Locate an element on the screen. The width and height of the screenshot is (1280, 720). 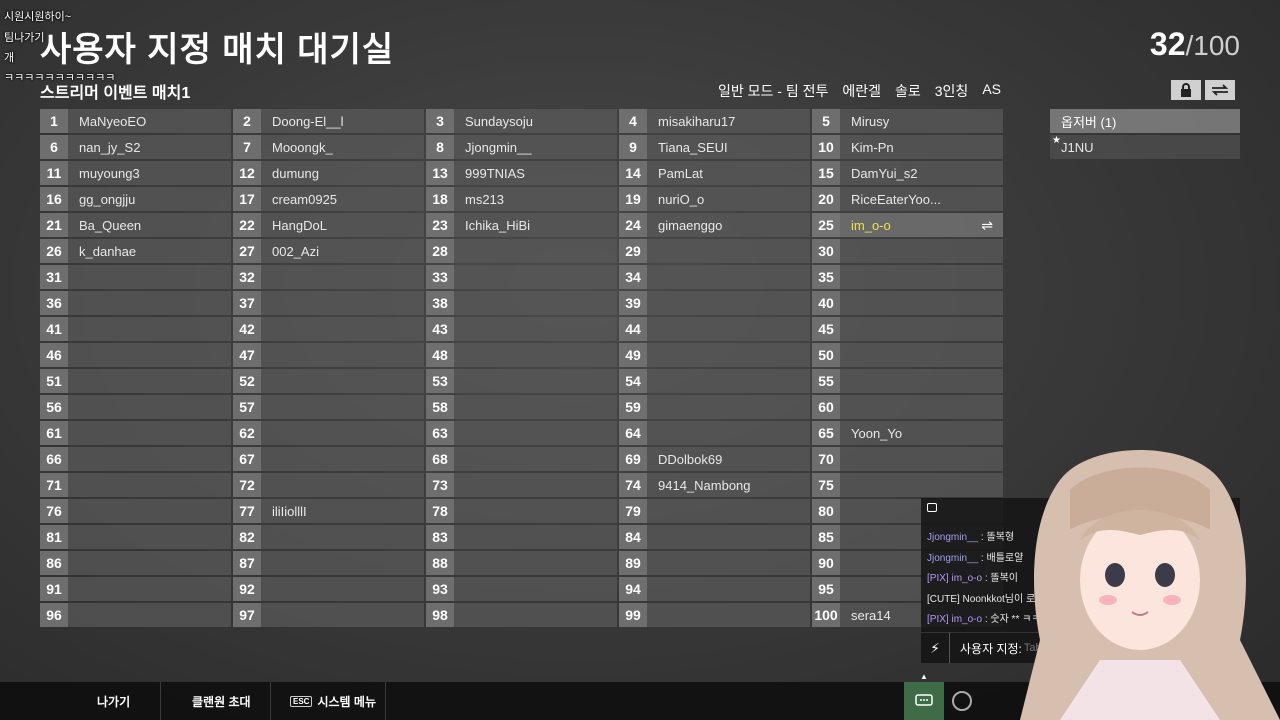
player-slot: 31 is located at coordinates (135, 277).